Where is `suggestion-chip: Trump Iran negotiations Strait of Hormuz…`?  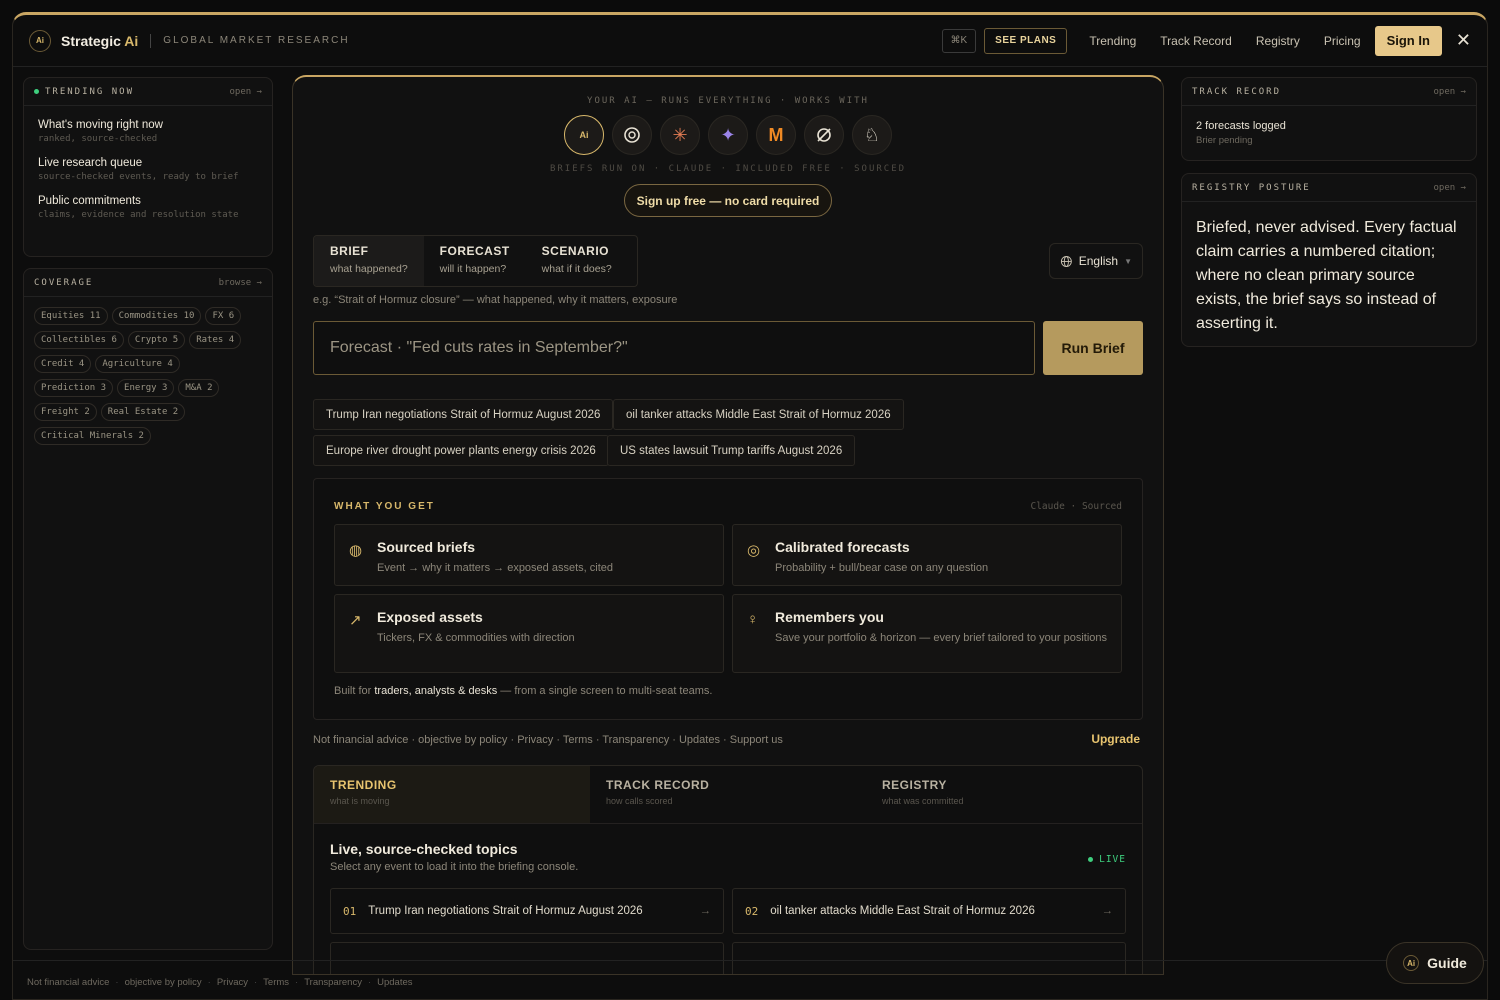 suggestion-chip: Trump Iran negotiations Strait of Hormuz… is located at coordinates (463, 414).